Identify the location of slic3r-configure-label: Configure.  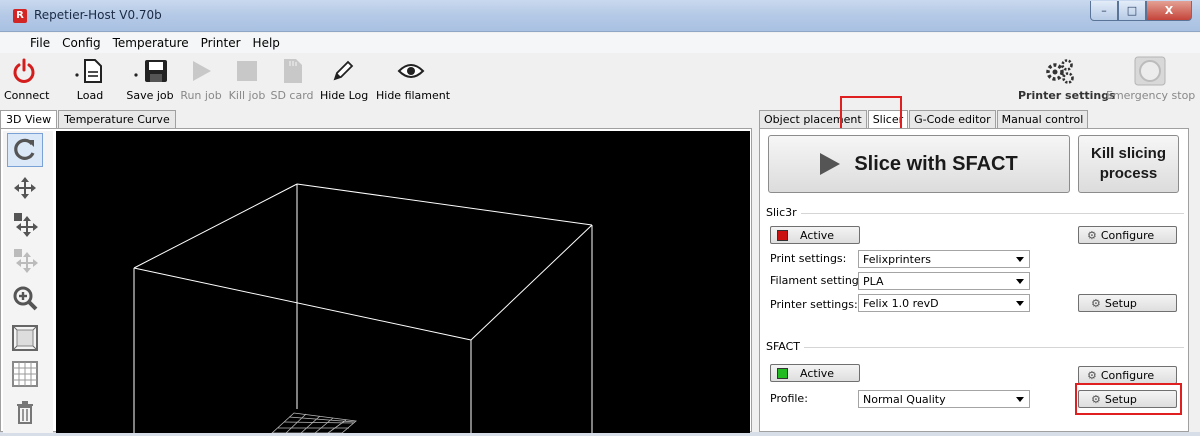
(1127, 235).